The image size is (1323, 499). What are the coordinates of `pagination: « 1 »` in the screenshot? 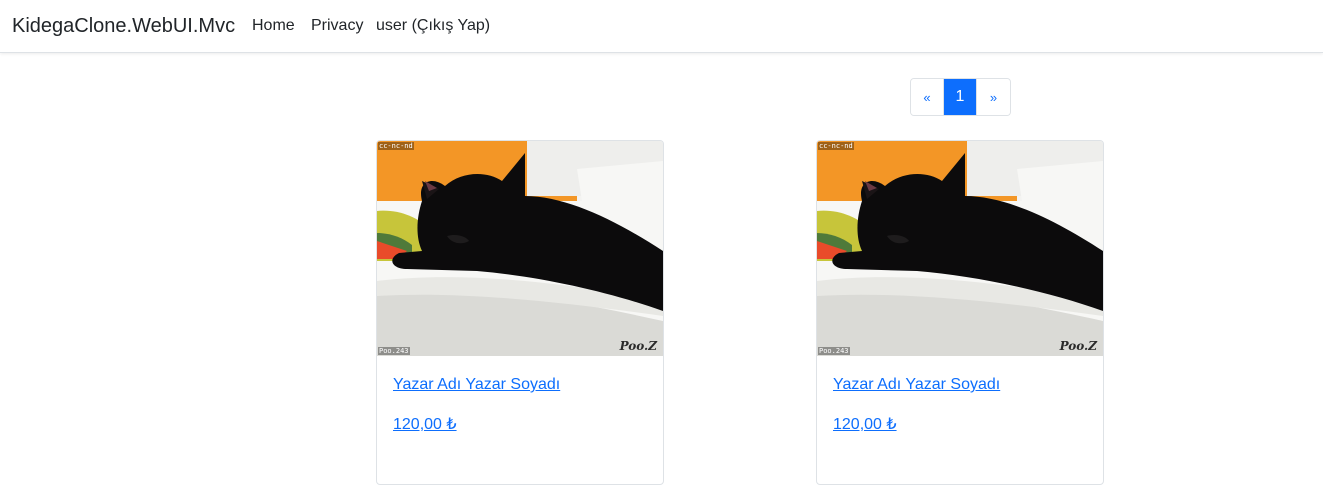 It's located at (960, 97).